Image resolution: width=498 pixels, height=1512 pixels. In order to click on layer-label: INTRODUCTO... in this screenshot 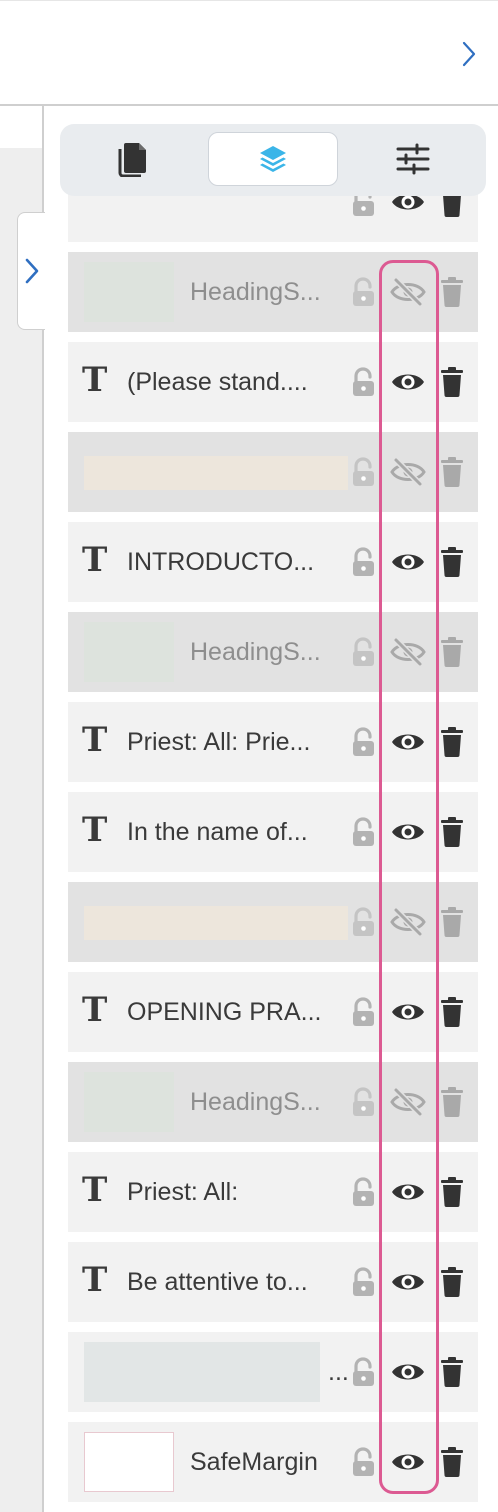, I will do `click(221, 562)`.